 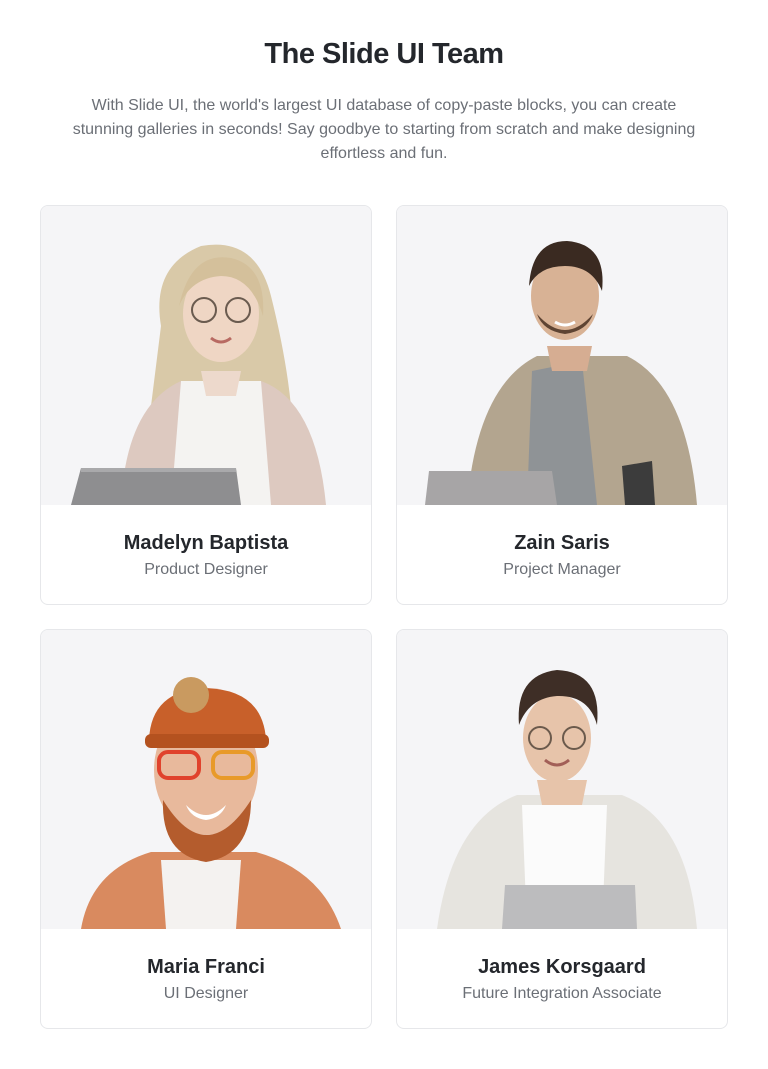 What do you see at coordinates (562, 993) in the screenshot?
I see `member-role: Future Integration Associate` at bounding box center [562, 993].